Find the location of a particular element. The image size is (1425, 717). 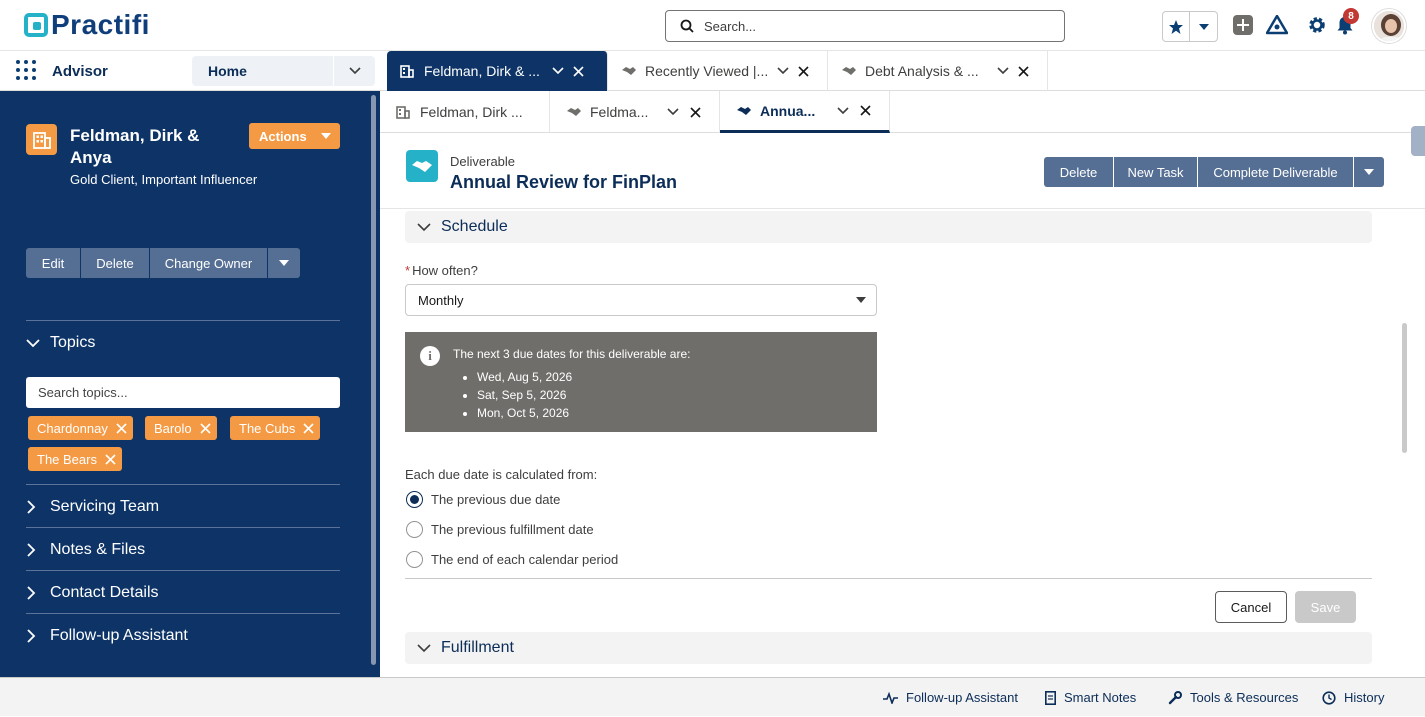

radio-selected is located at coordinates (414, 499).